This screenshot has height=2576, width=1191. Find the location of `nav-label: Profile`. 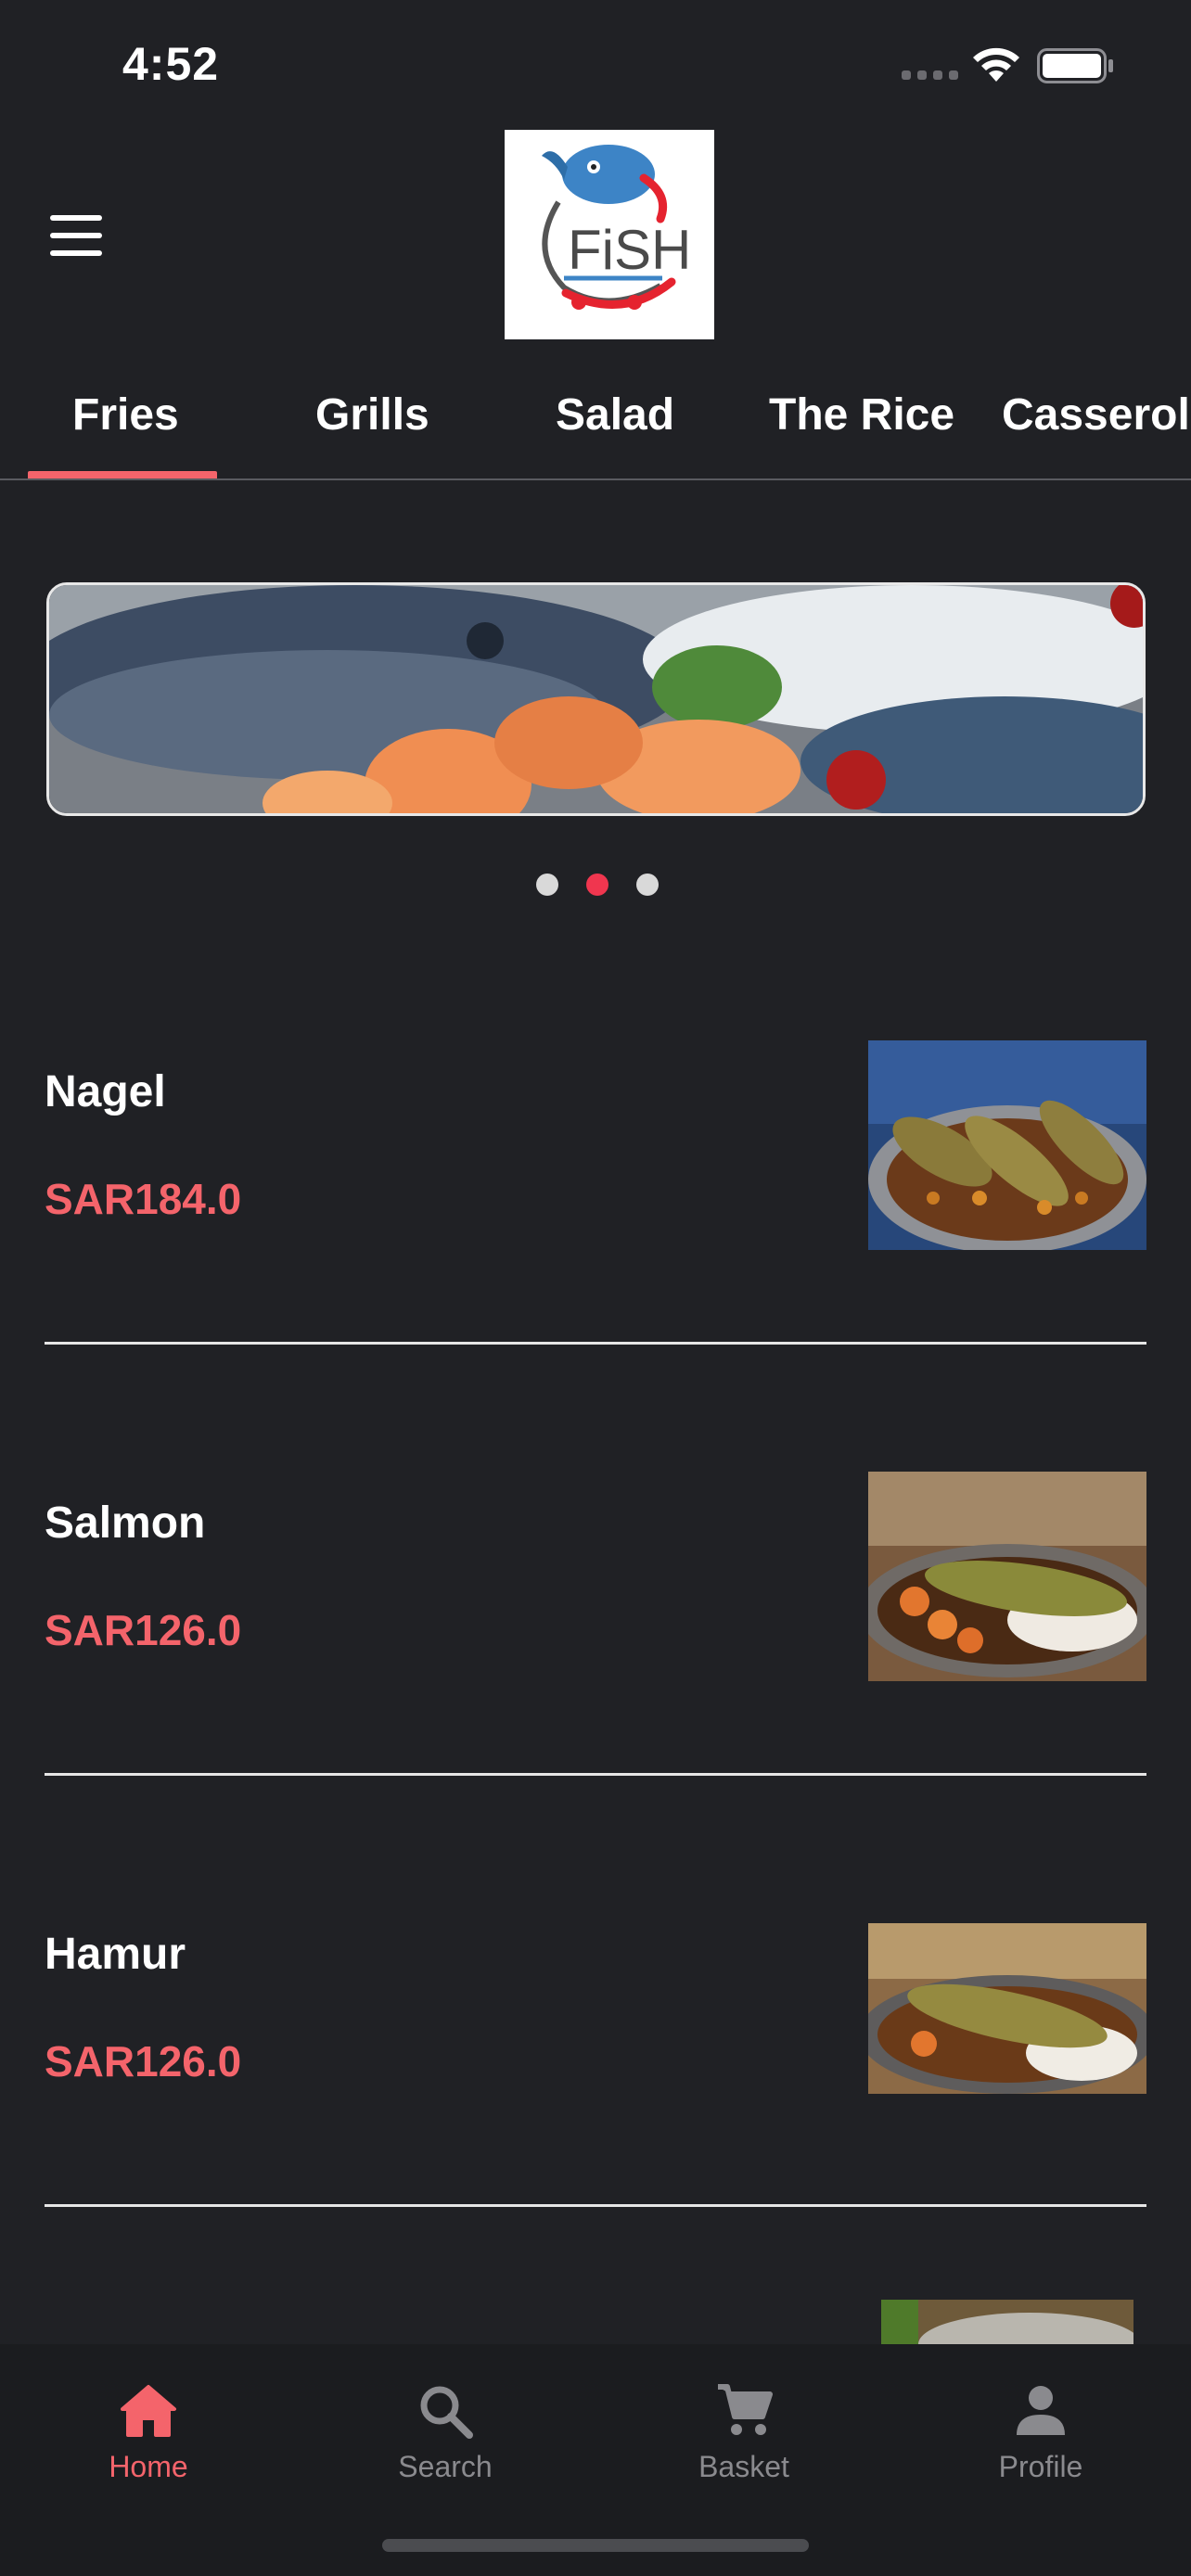

nav-label: Profile is located at coordinates (1040, 2466).